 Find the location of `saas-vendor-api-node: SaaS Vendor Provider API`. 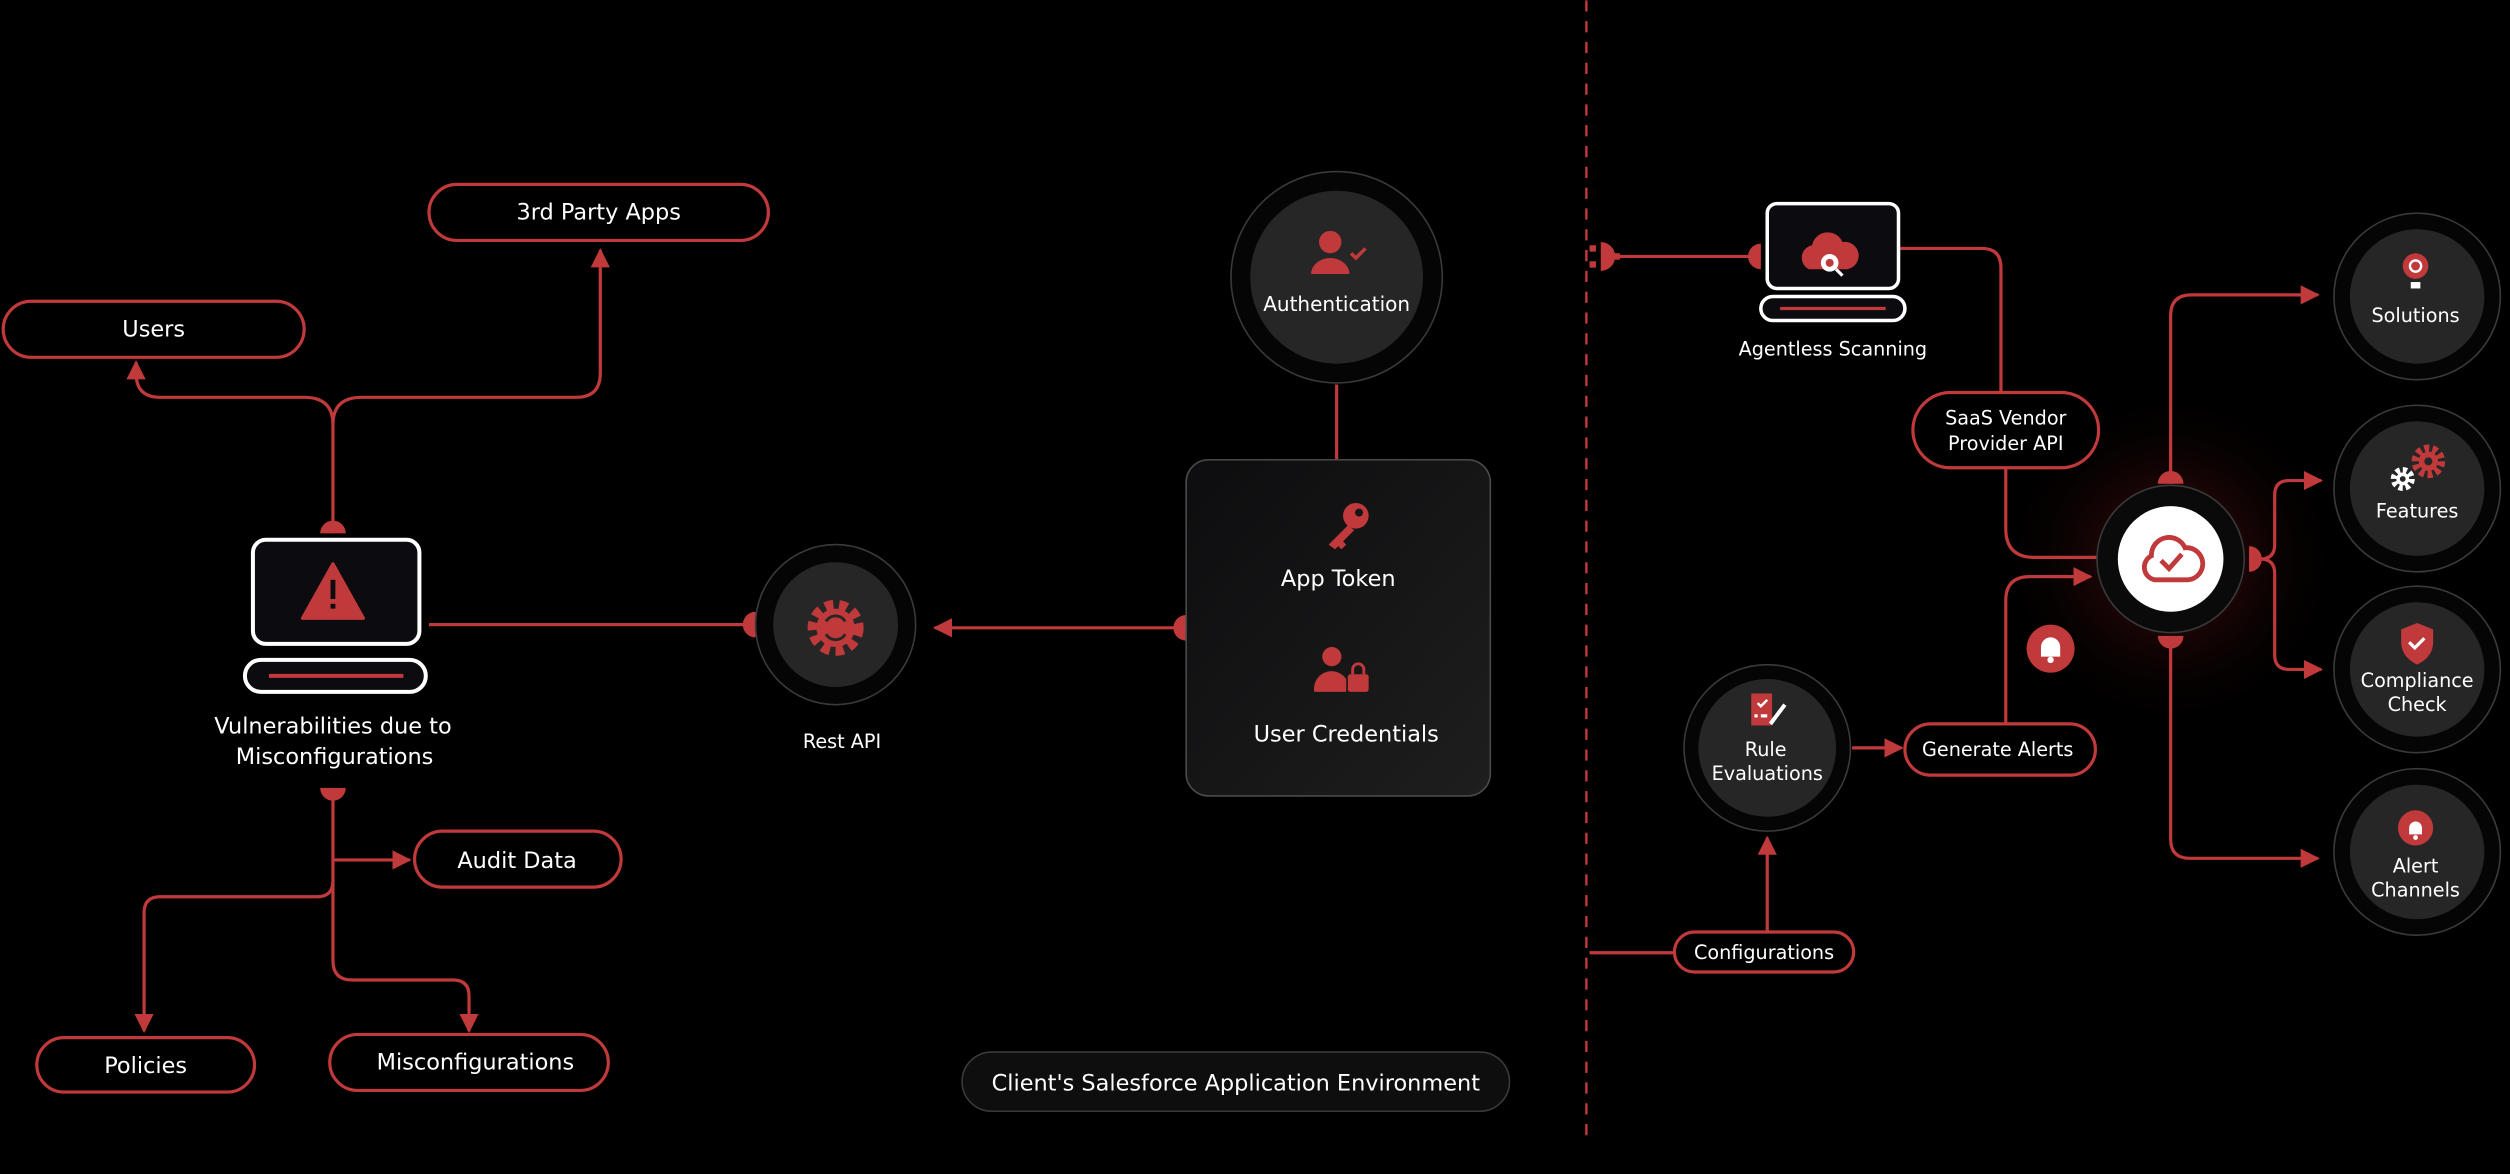

saas-vendor-api-node: SaaS Vendor Provider API is located at coordinates (2006, 430).